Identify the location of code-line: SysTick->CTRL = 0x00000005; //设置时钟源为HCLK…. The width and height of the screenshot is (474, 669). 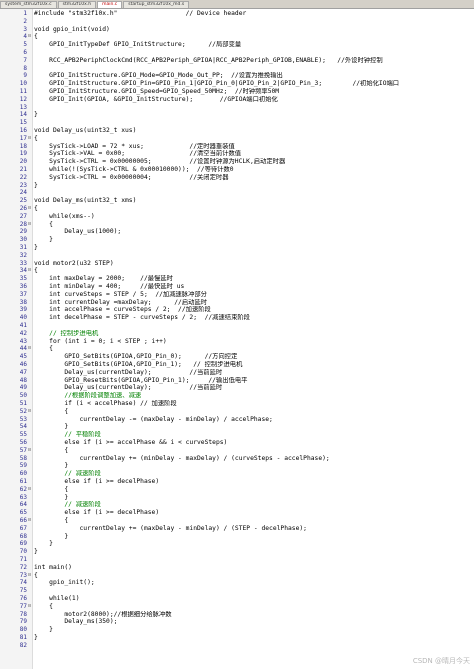
(254, 162).